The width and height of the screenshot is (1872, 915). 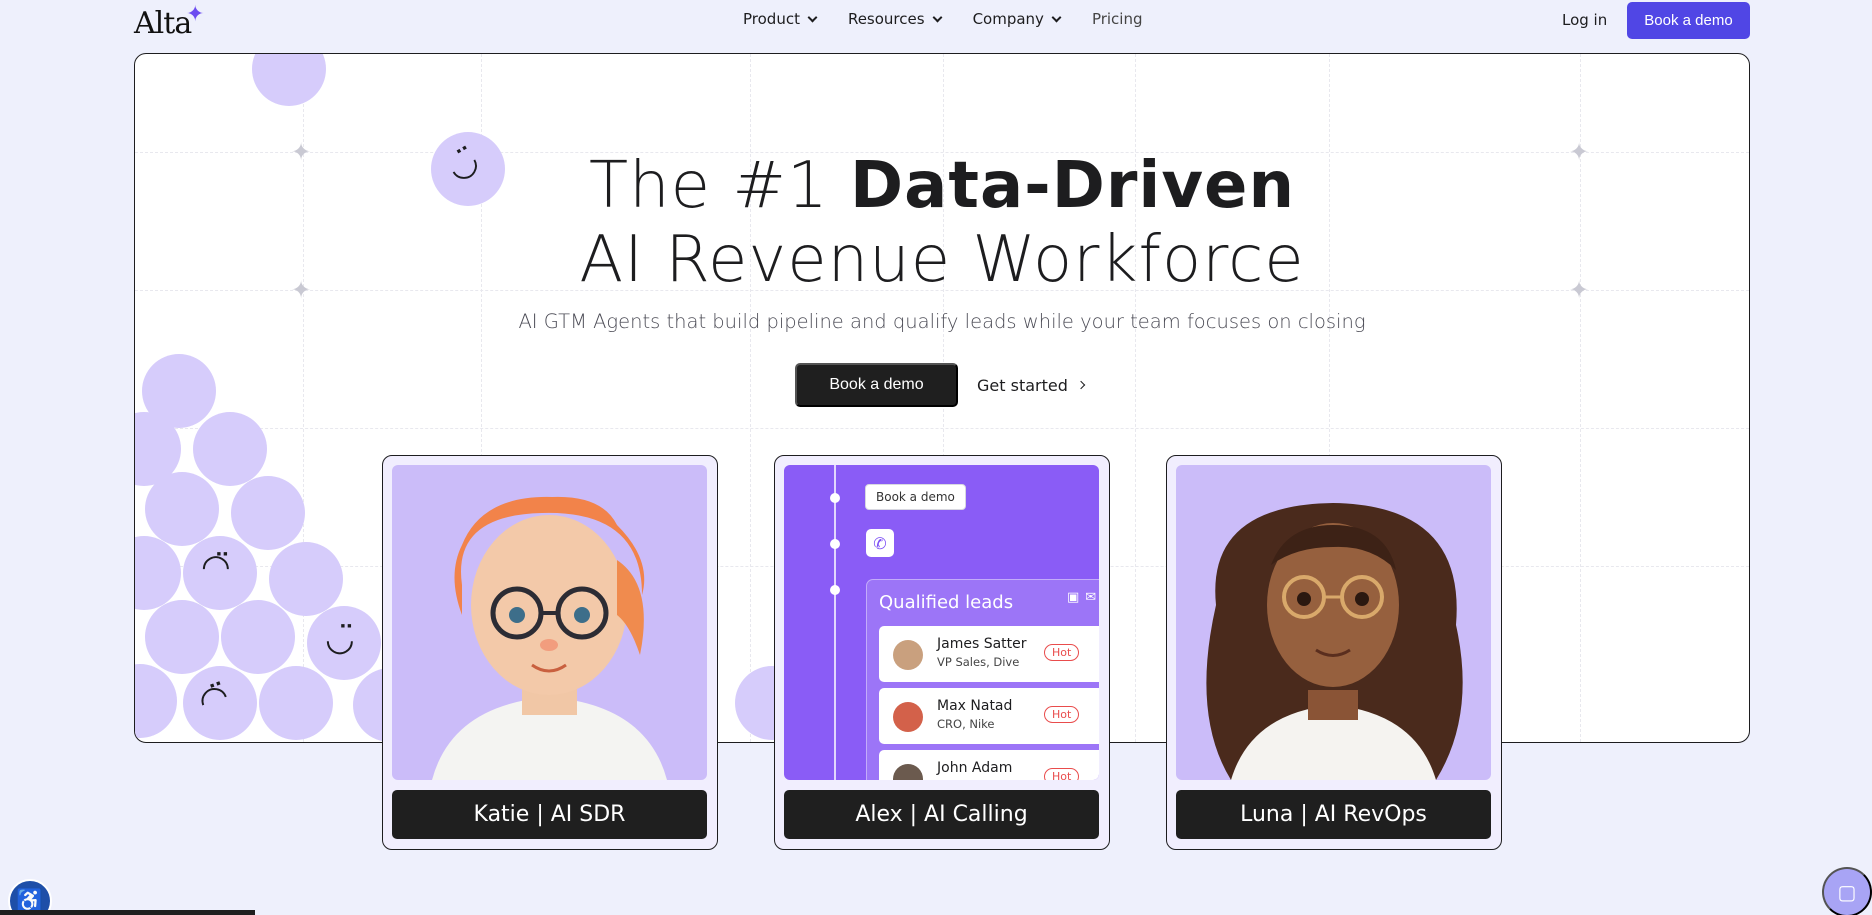 What do you see at coordinates (982, 644) in the screenshot?
I see `lead-name: James Satter` at bounding box center [982, 644].